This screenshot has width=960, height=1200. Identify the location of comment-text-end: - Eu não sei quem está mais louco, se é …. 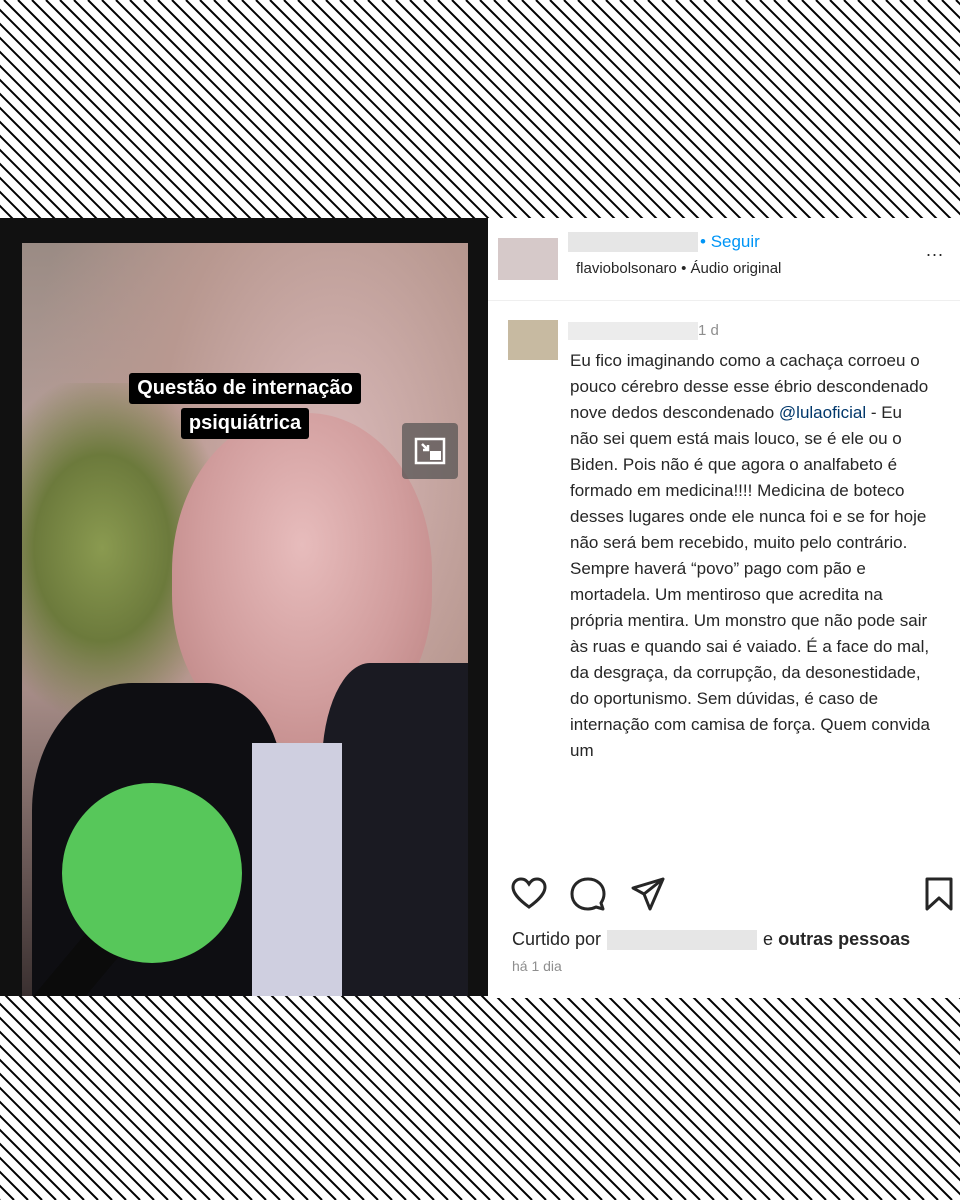
(750, 581).